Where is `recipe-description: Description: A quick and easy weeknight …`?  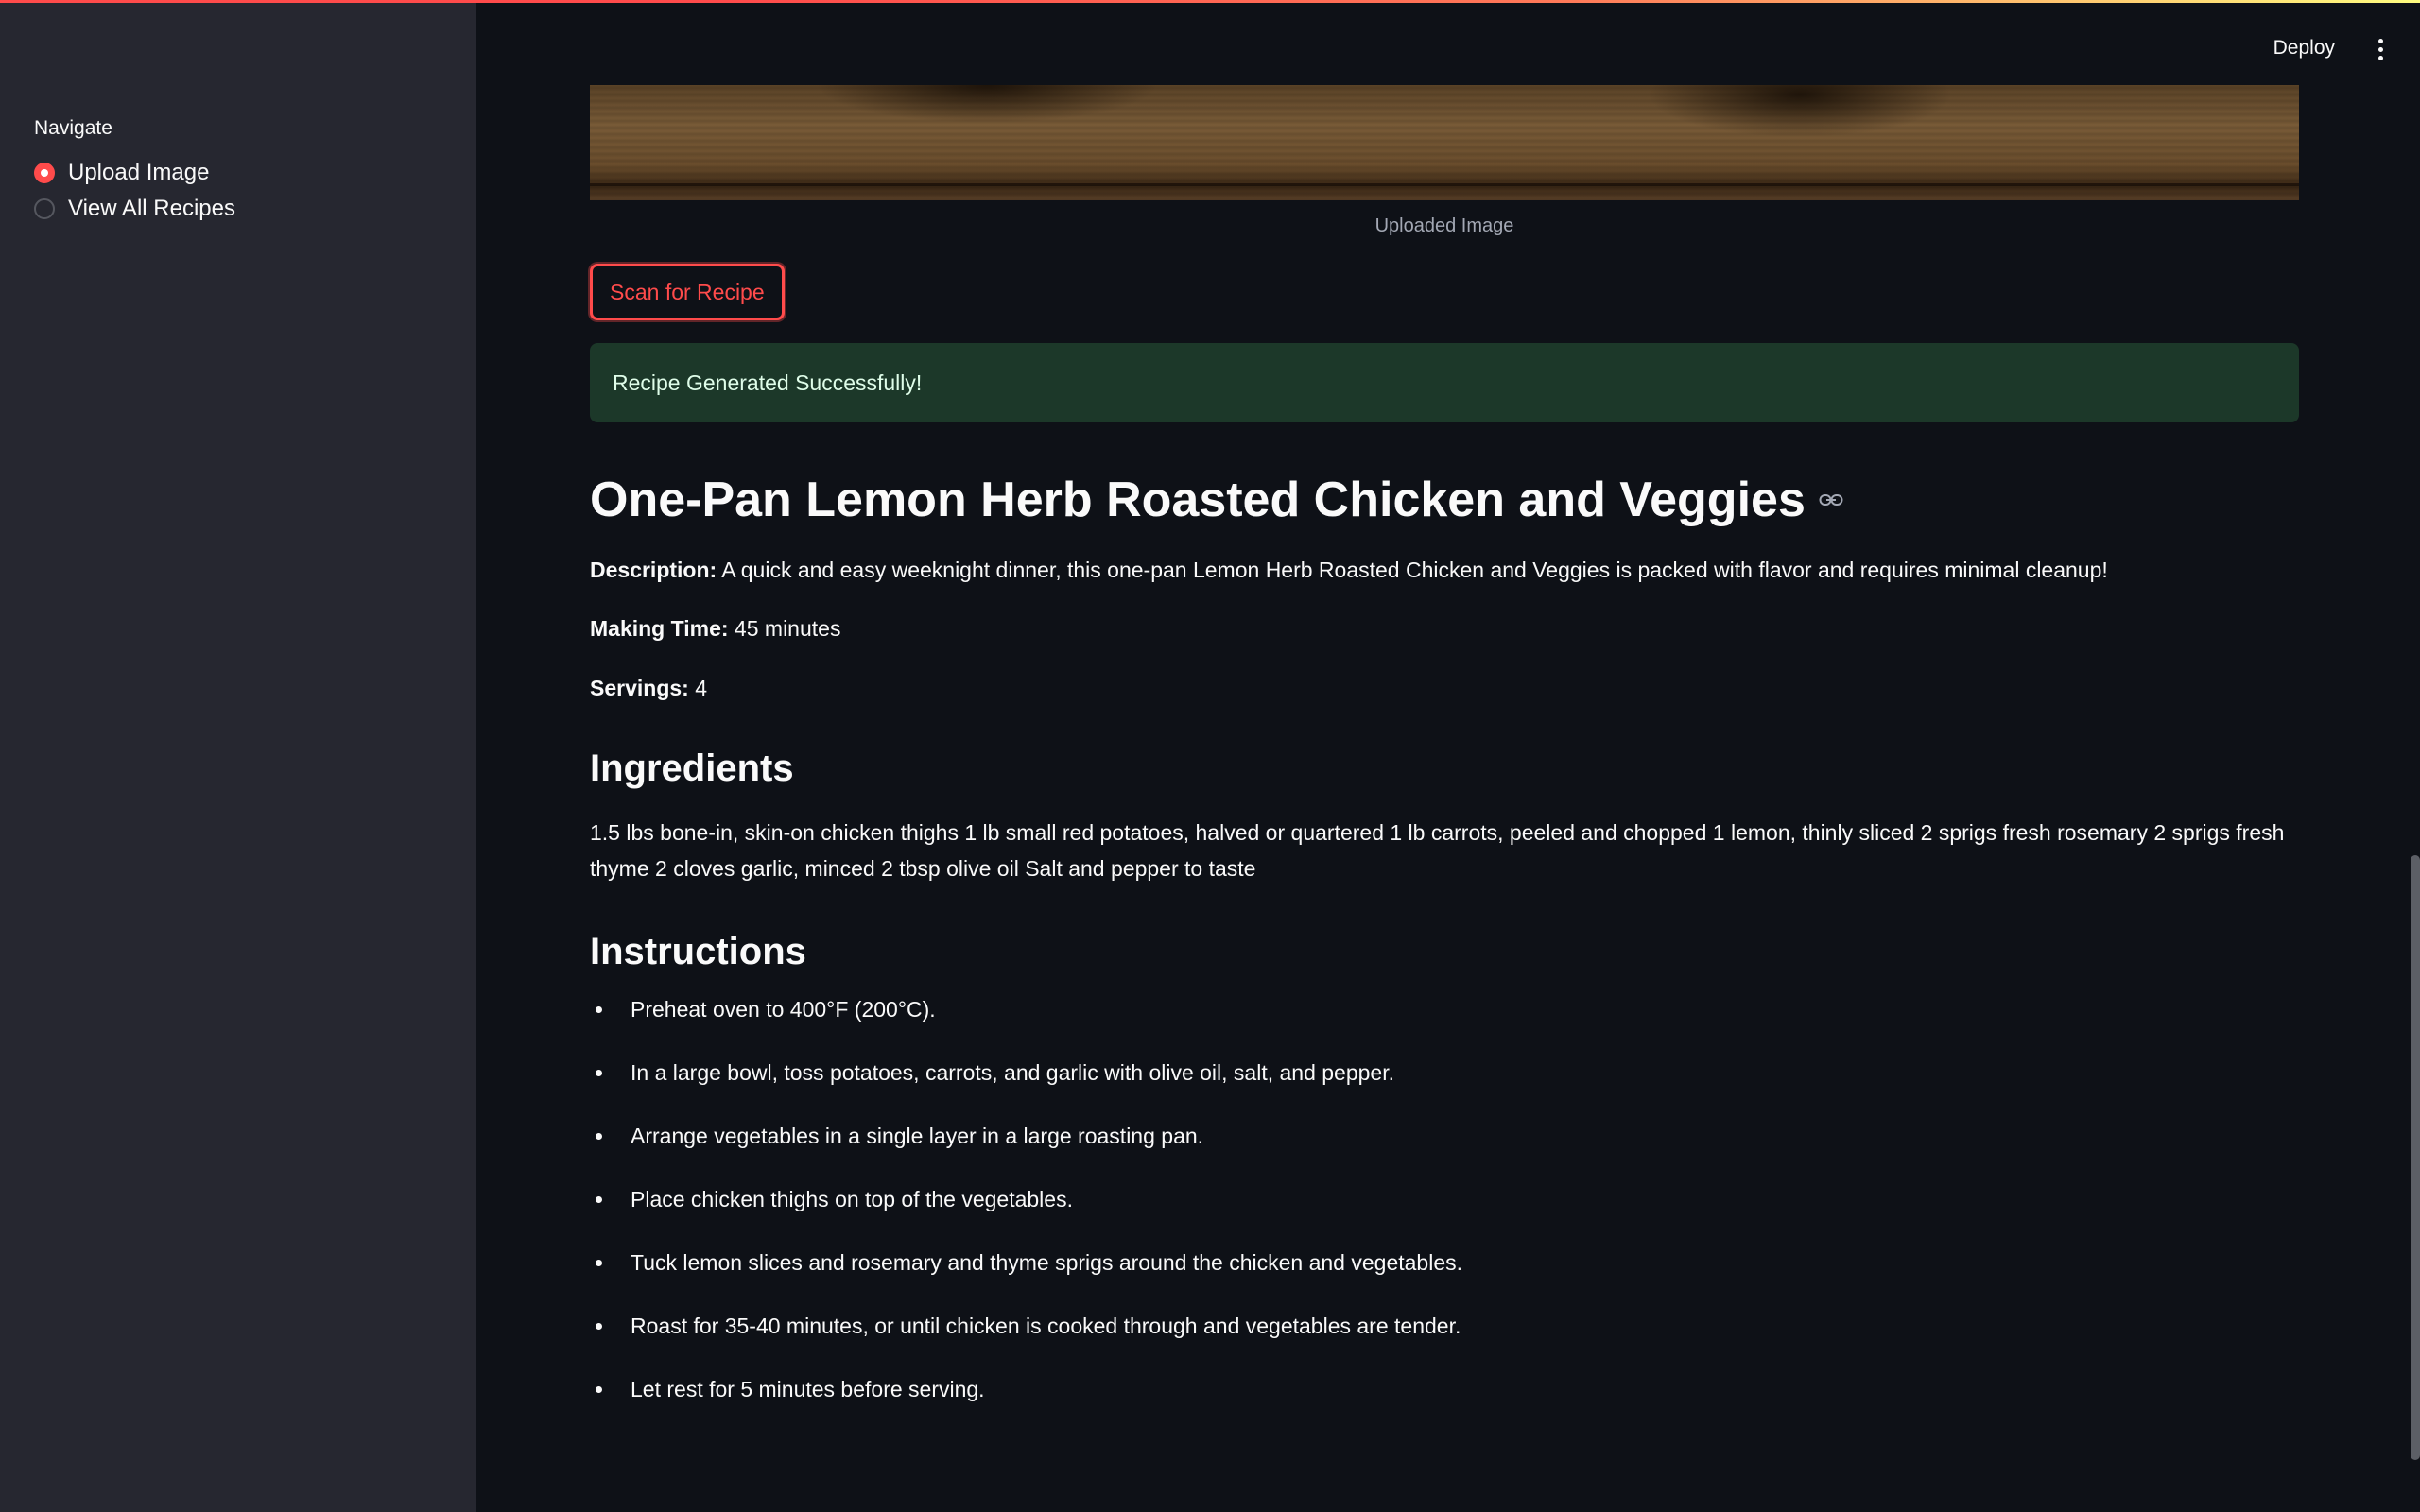 recipe-description: Description: A quick and easy weeknight … is located at coordinates (1445, 570).